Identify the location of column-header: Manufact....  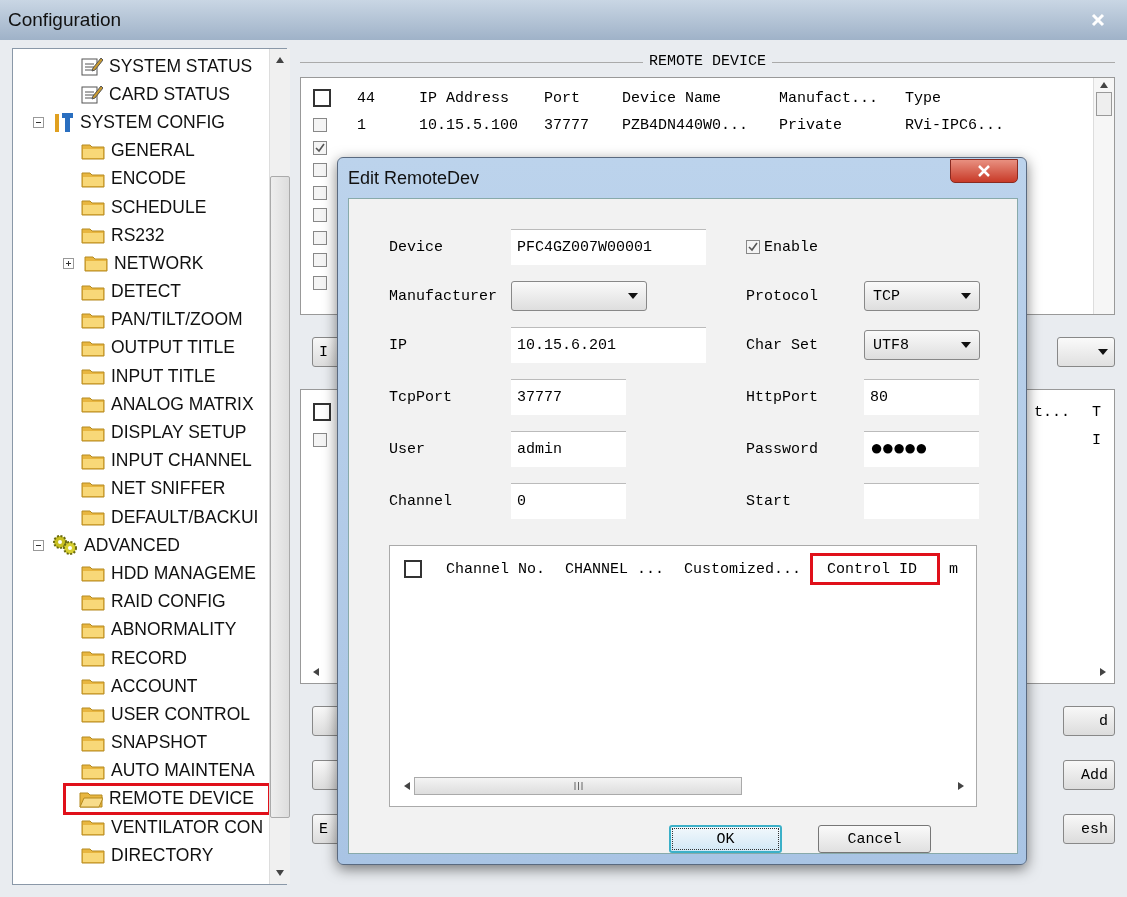
(842, 98).